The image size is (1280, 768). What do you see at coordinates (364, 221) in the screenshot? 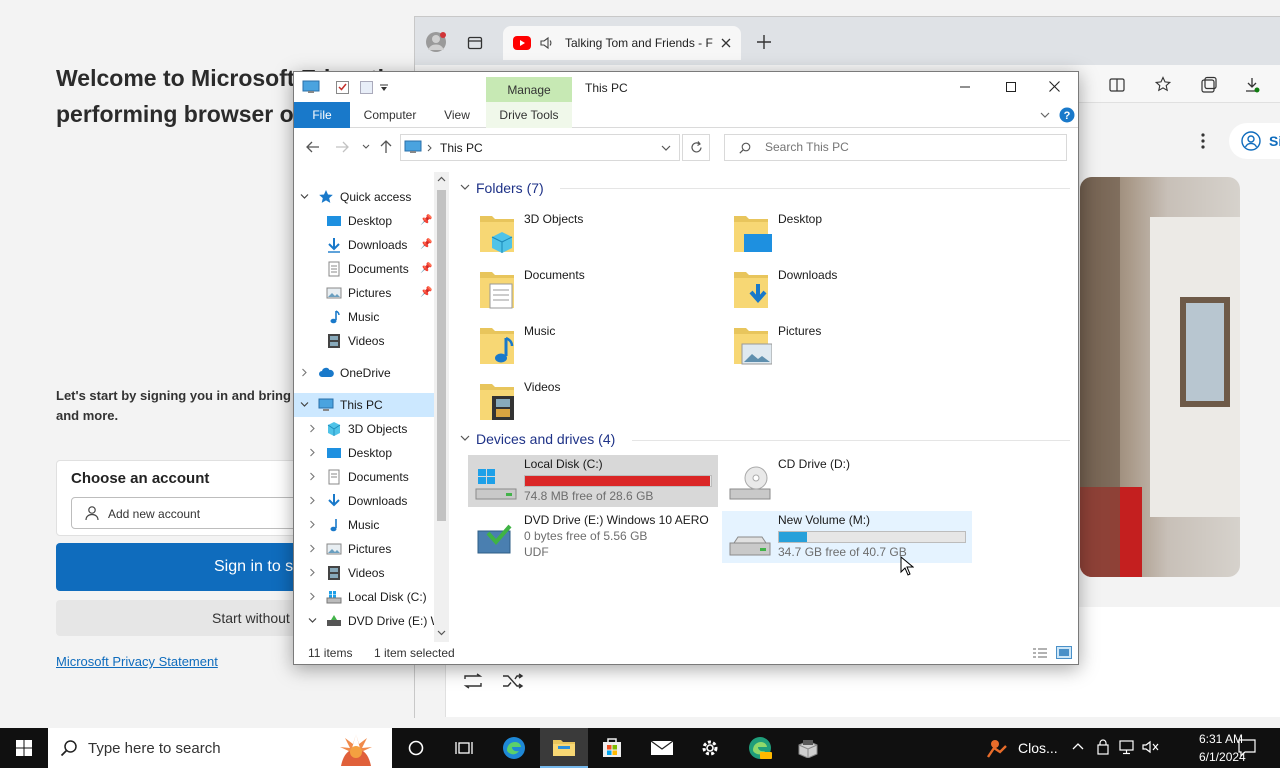
I see `nav-desktop: Desktop 📌` at bounding box center [364, 221].